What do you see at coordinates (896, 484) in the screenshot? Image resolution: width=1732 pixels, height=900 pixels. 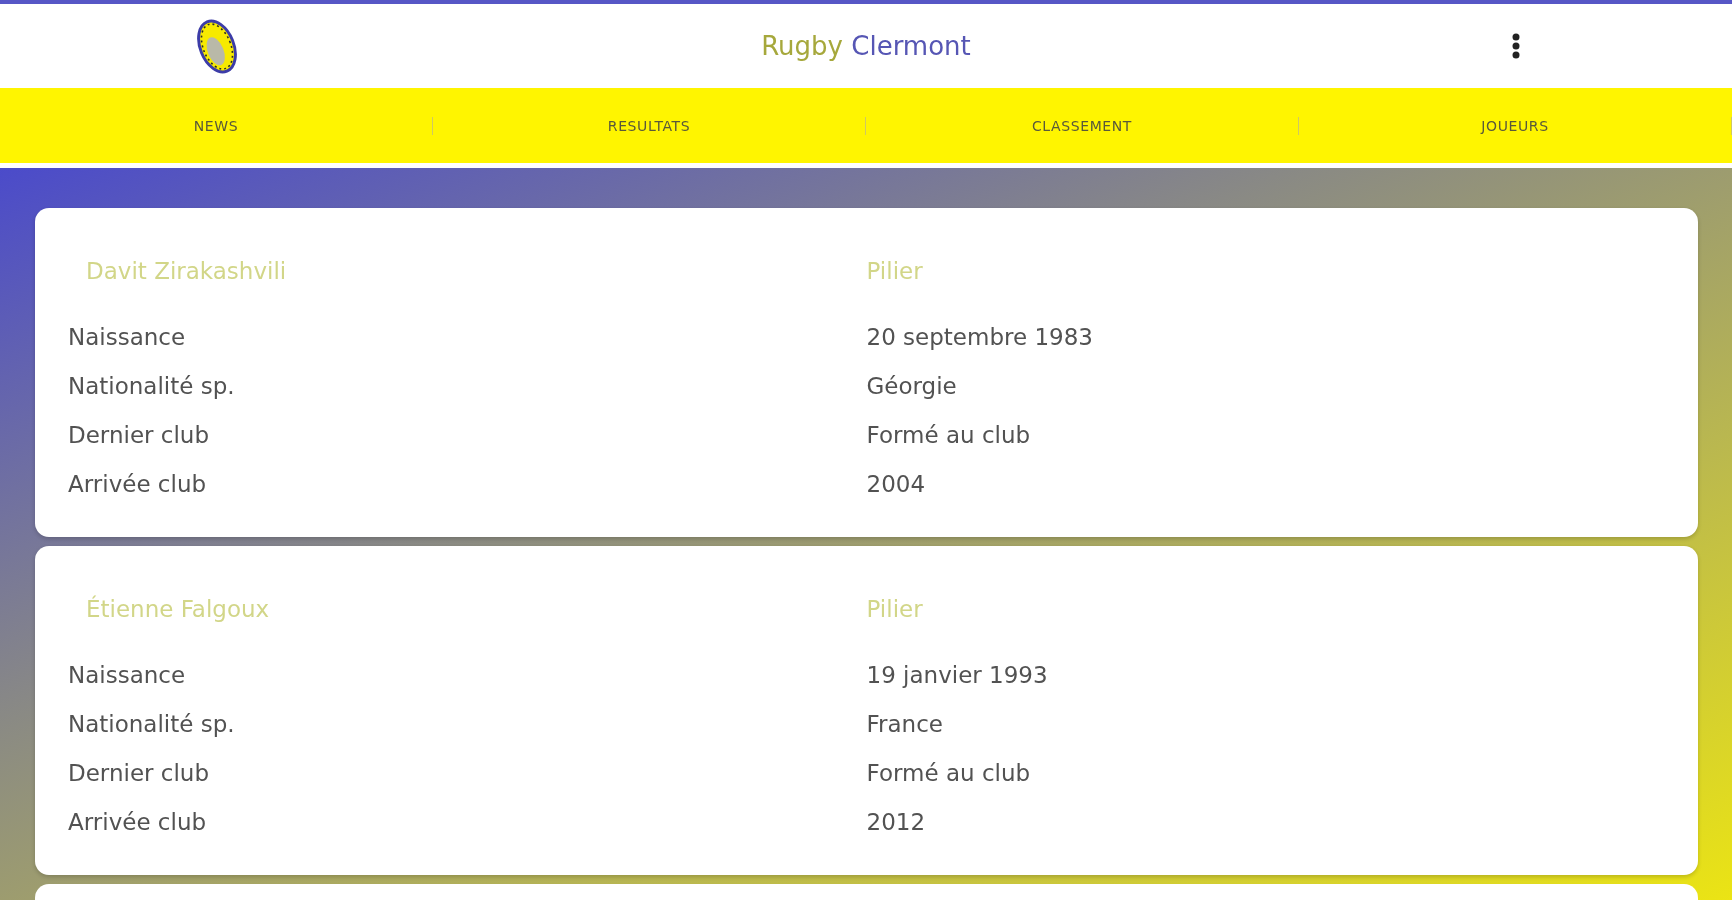 I see `detail-value: 2004` at bounding box center [896, 484].